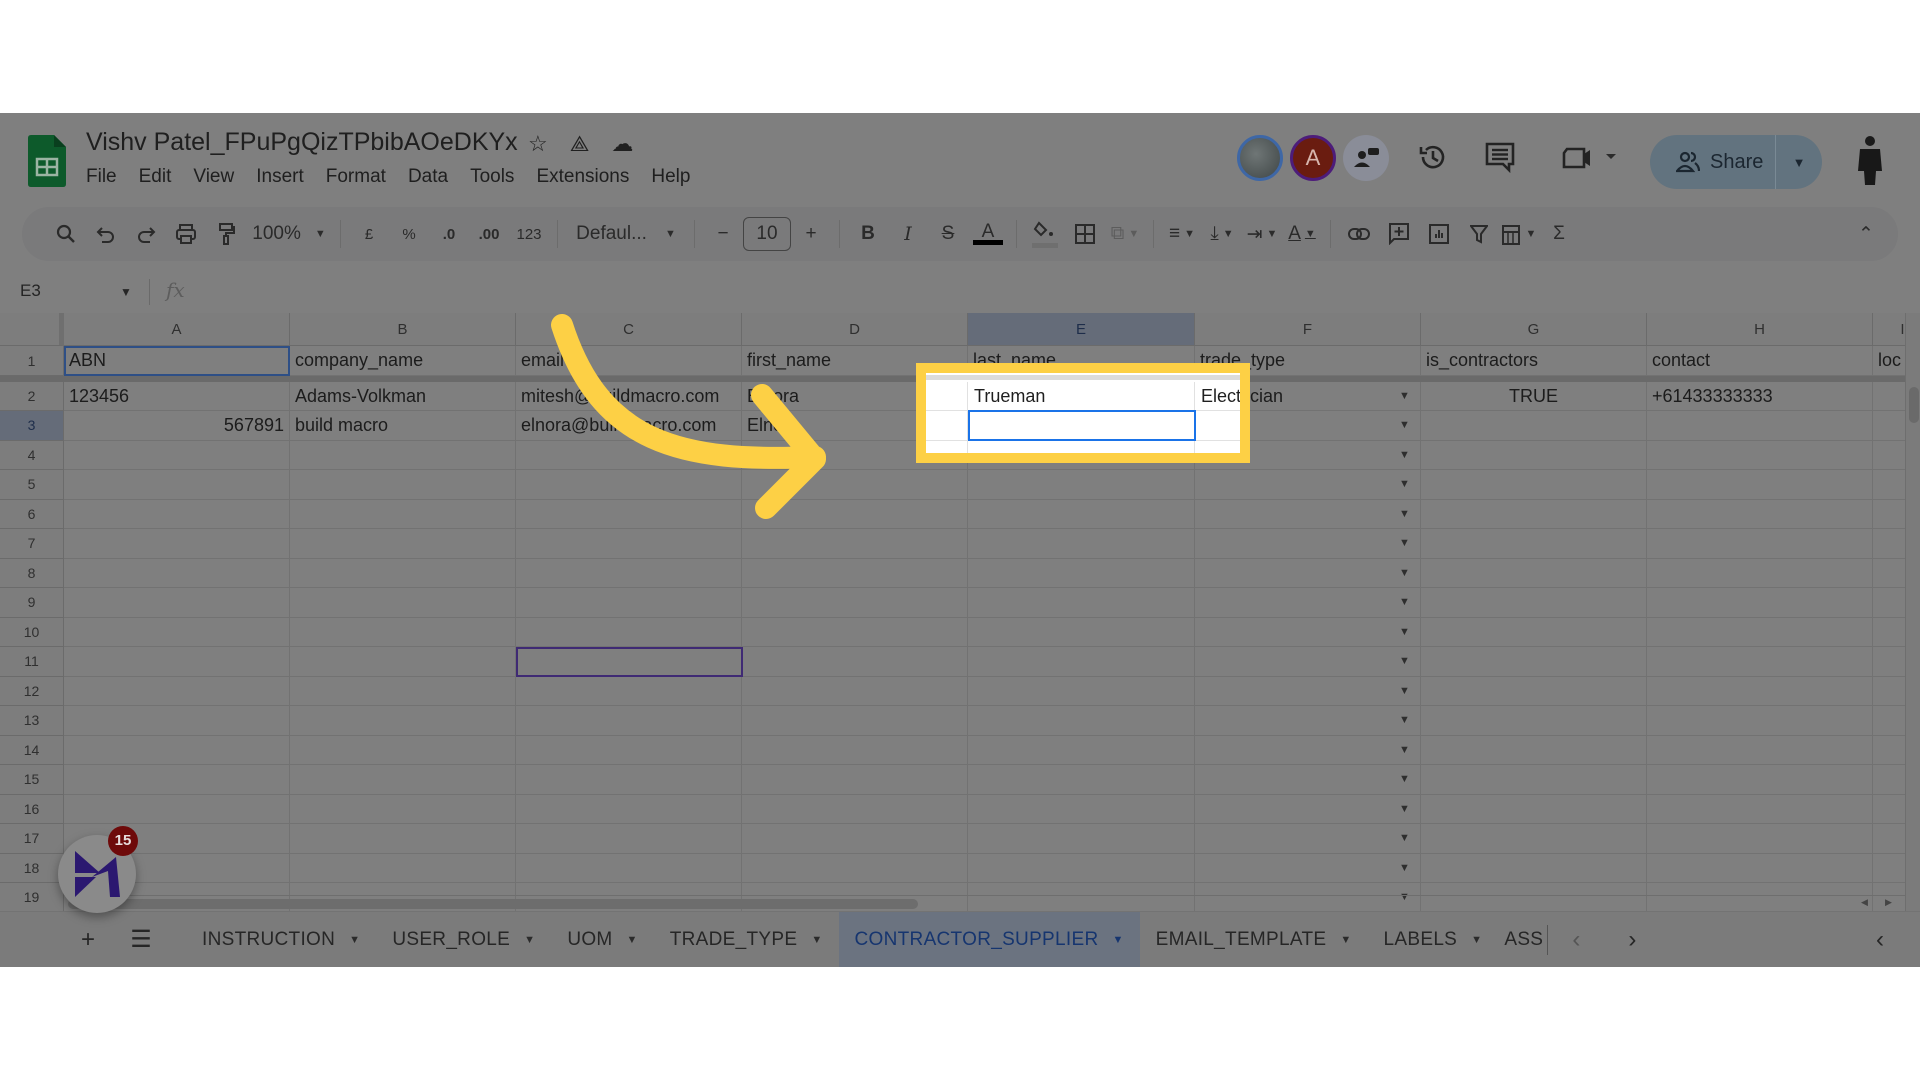  Describe the element at coordinates (141, 940) in the screenshot. I see `all-sheets-menu-icon: ☰` at that location.